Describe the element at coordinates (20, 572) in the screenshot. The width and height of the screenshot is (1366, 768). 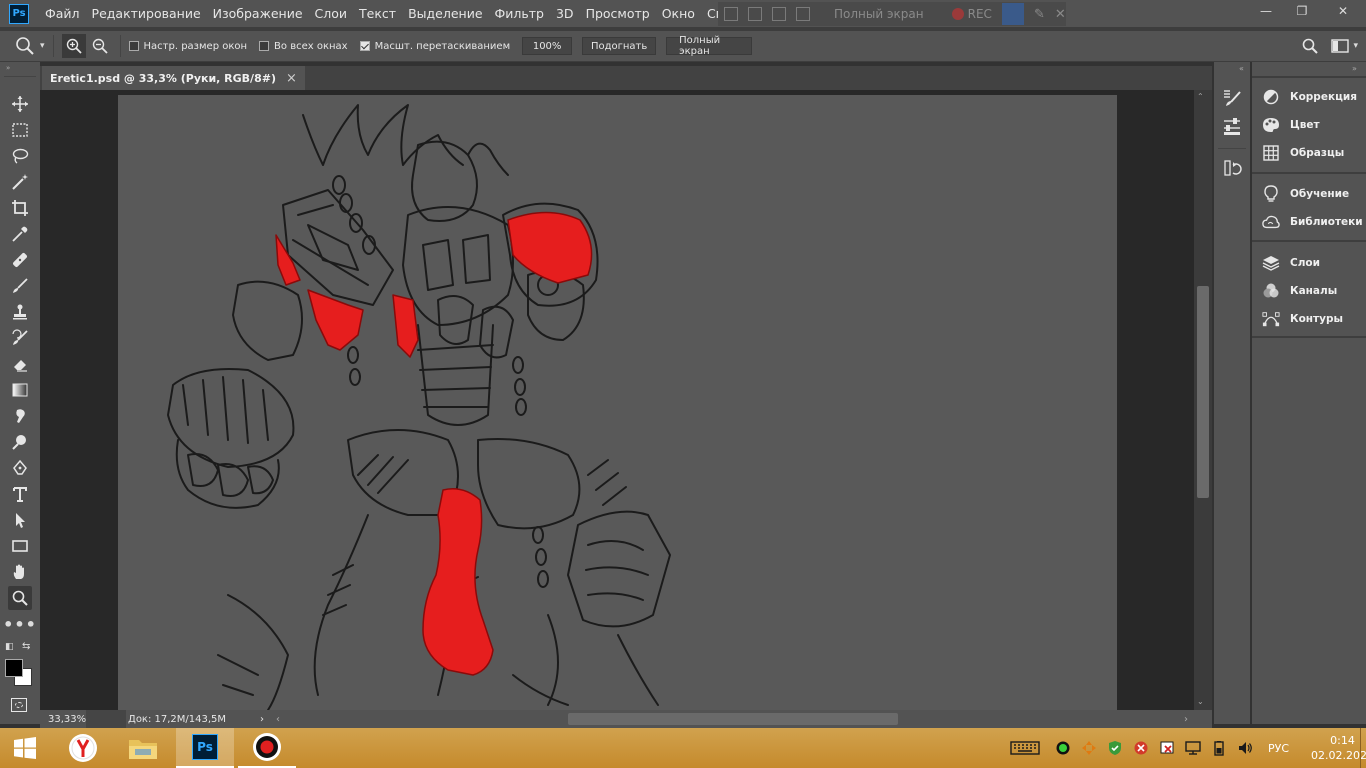
I see `hand-tool` at that location.